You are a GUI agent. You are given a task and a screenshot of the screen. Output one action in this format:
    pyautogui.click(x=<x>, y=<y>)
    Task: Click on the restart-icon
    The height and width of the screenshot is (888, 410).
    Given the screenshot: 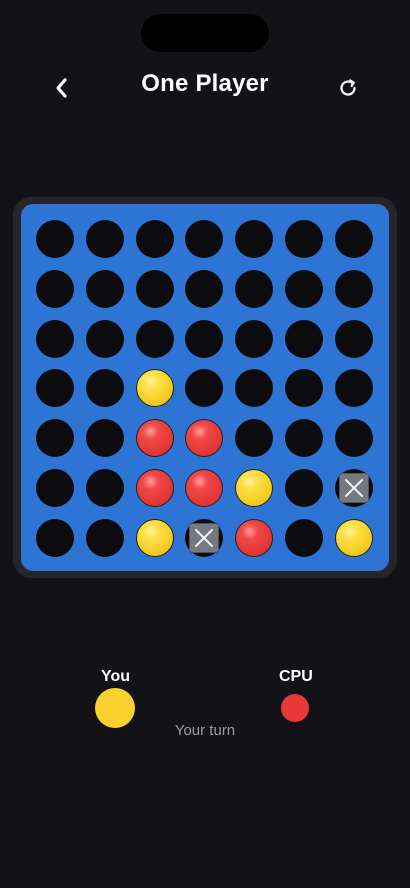 What is the action you would take?
    pyautogui.click(x=348, y=87)
    